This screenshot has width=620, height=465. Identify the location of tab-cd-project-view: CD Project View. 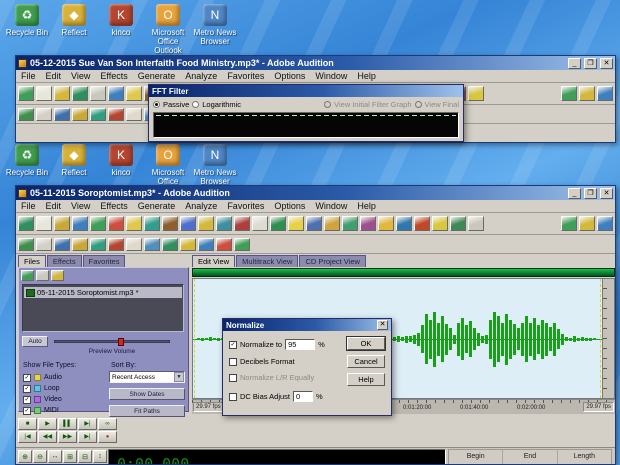
(332, 261).